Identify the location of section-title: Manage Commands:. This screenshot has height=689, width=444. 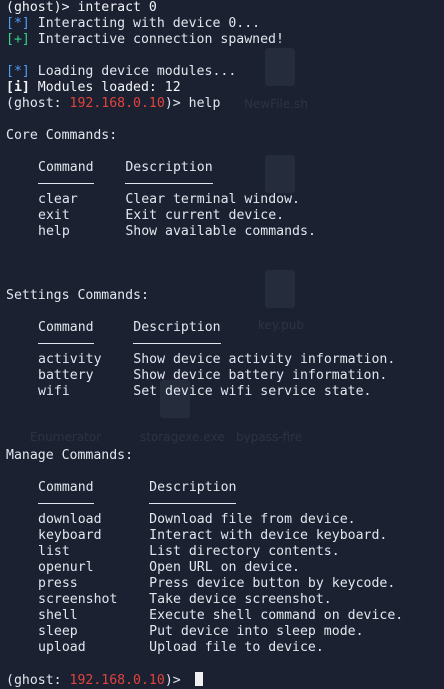
(70, 455).